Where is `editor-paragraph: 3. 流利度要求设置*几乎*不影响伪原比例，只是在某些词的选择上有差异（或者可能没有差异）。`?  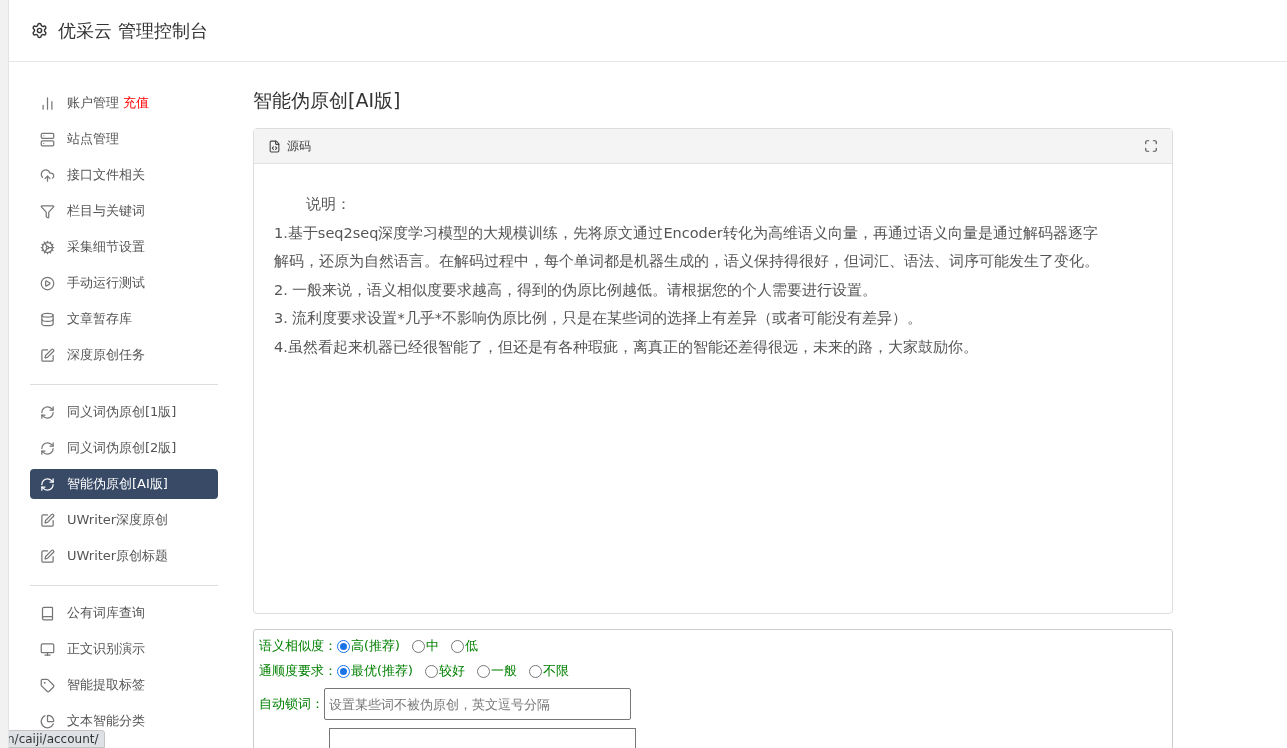
editor-paragraph: 3. 流利度要求设置*几乎*不影响伪原比例，只是在某些词的选择上有差异（或者可能没有差异）。 is located at coordinates (598, 318).